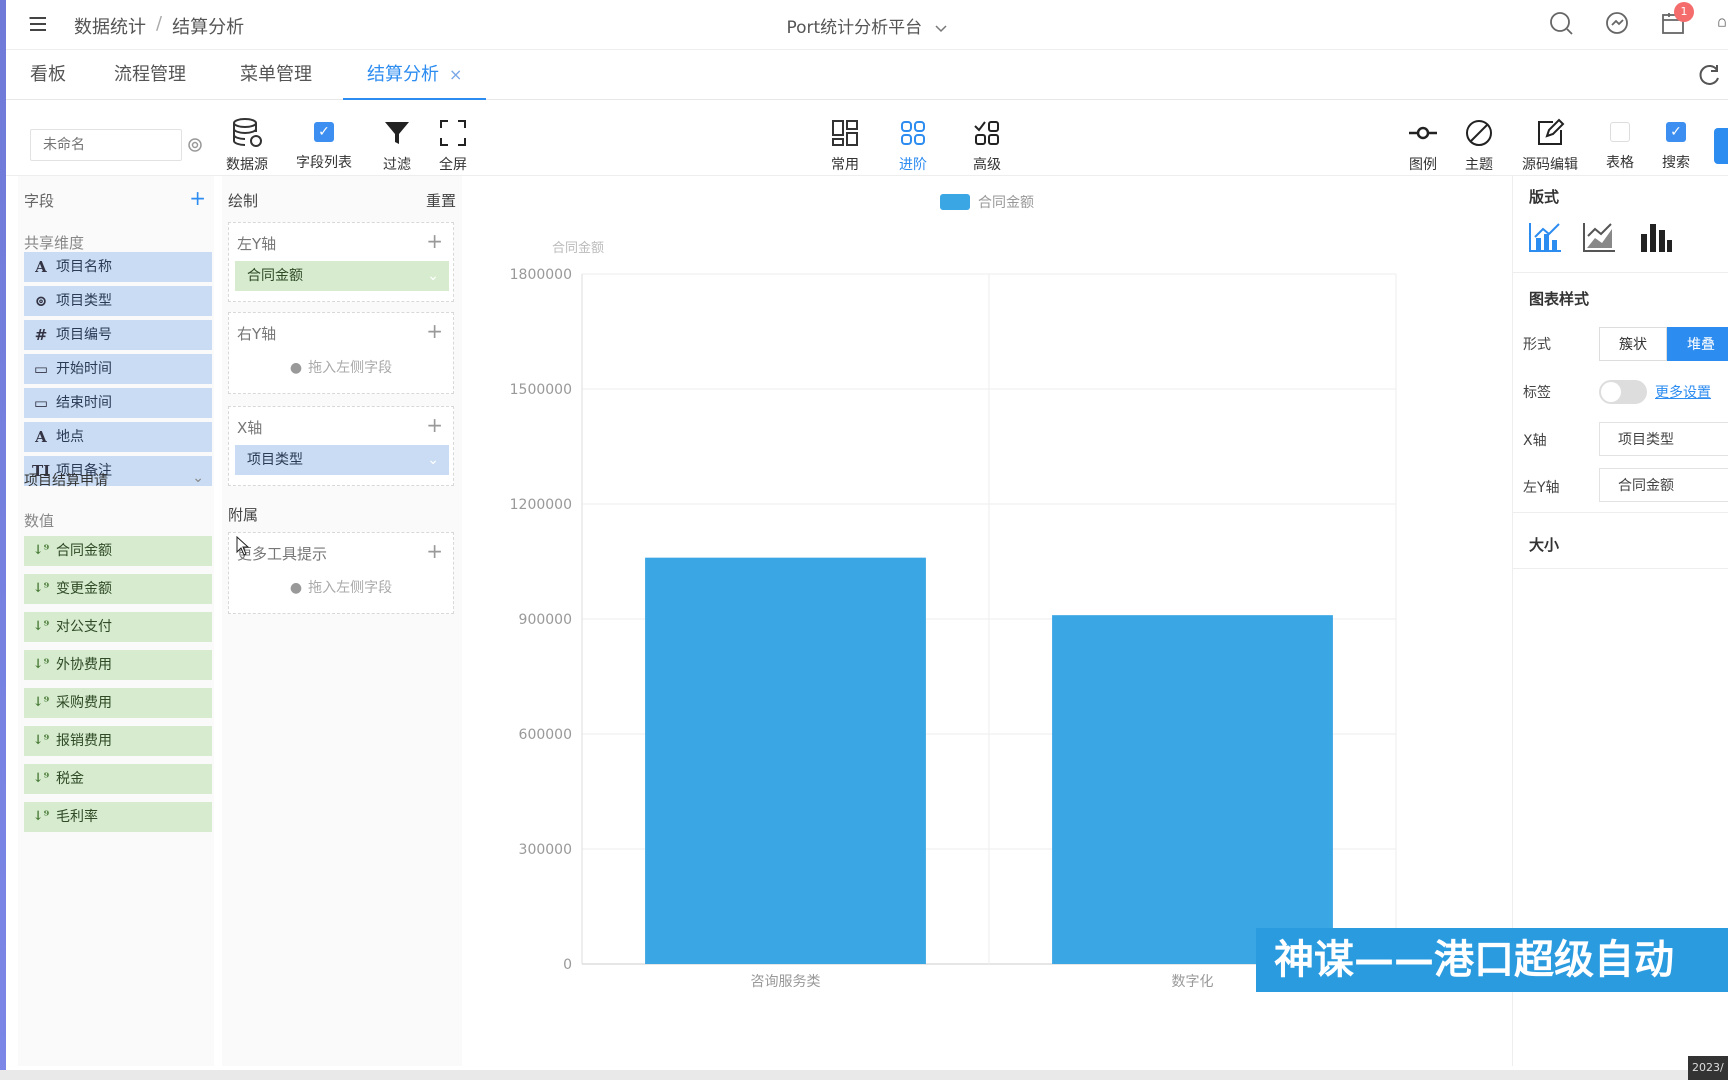 This screenshot has width=1728, height=1080. Describe the element at coordinates (1697, 344) in the screenshot. I see `form-option-stacked: 堆叠` at that location.